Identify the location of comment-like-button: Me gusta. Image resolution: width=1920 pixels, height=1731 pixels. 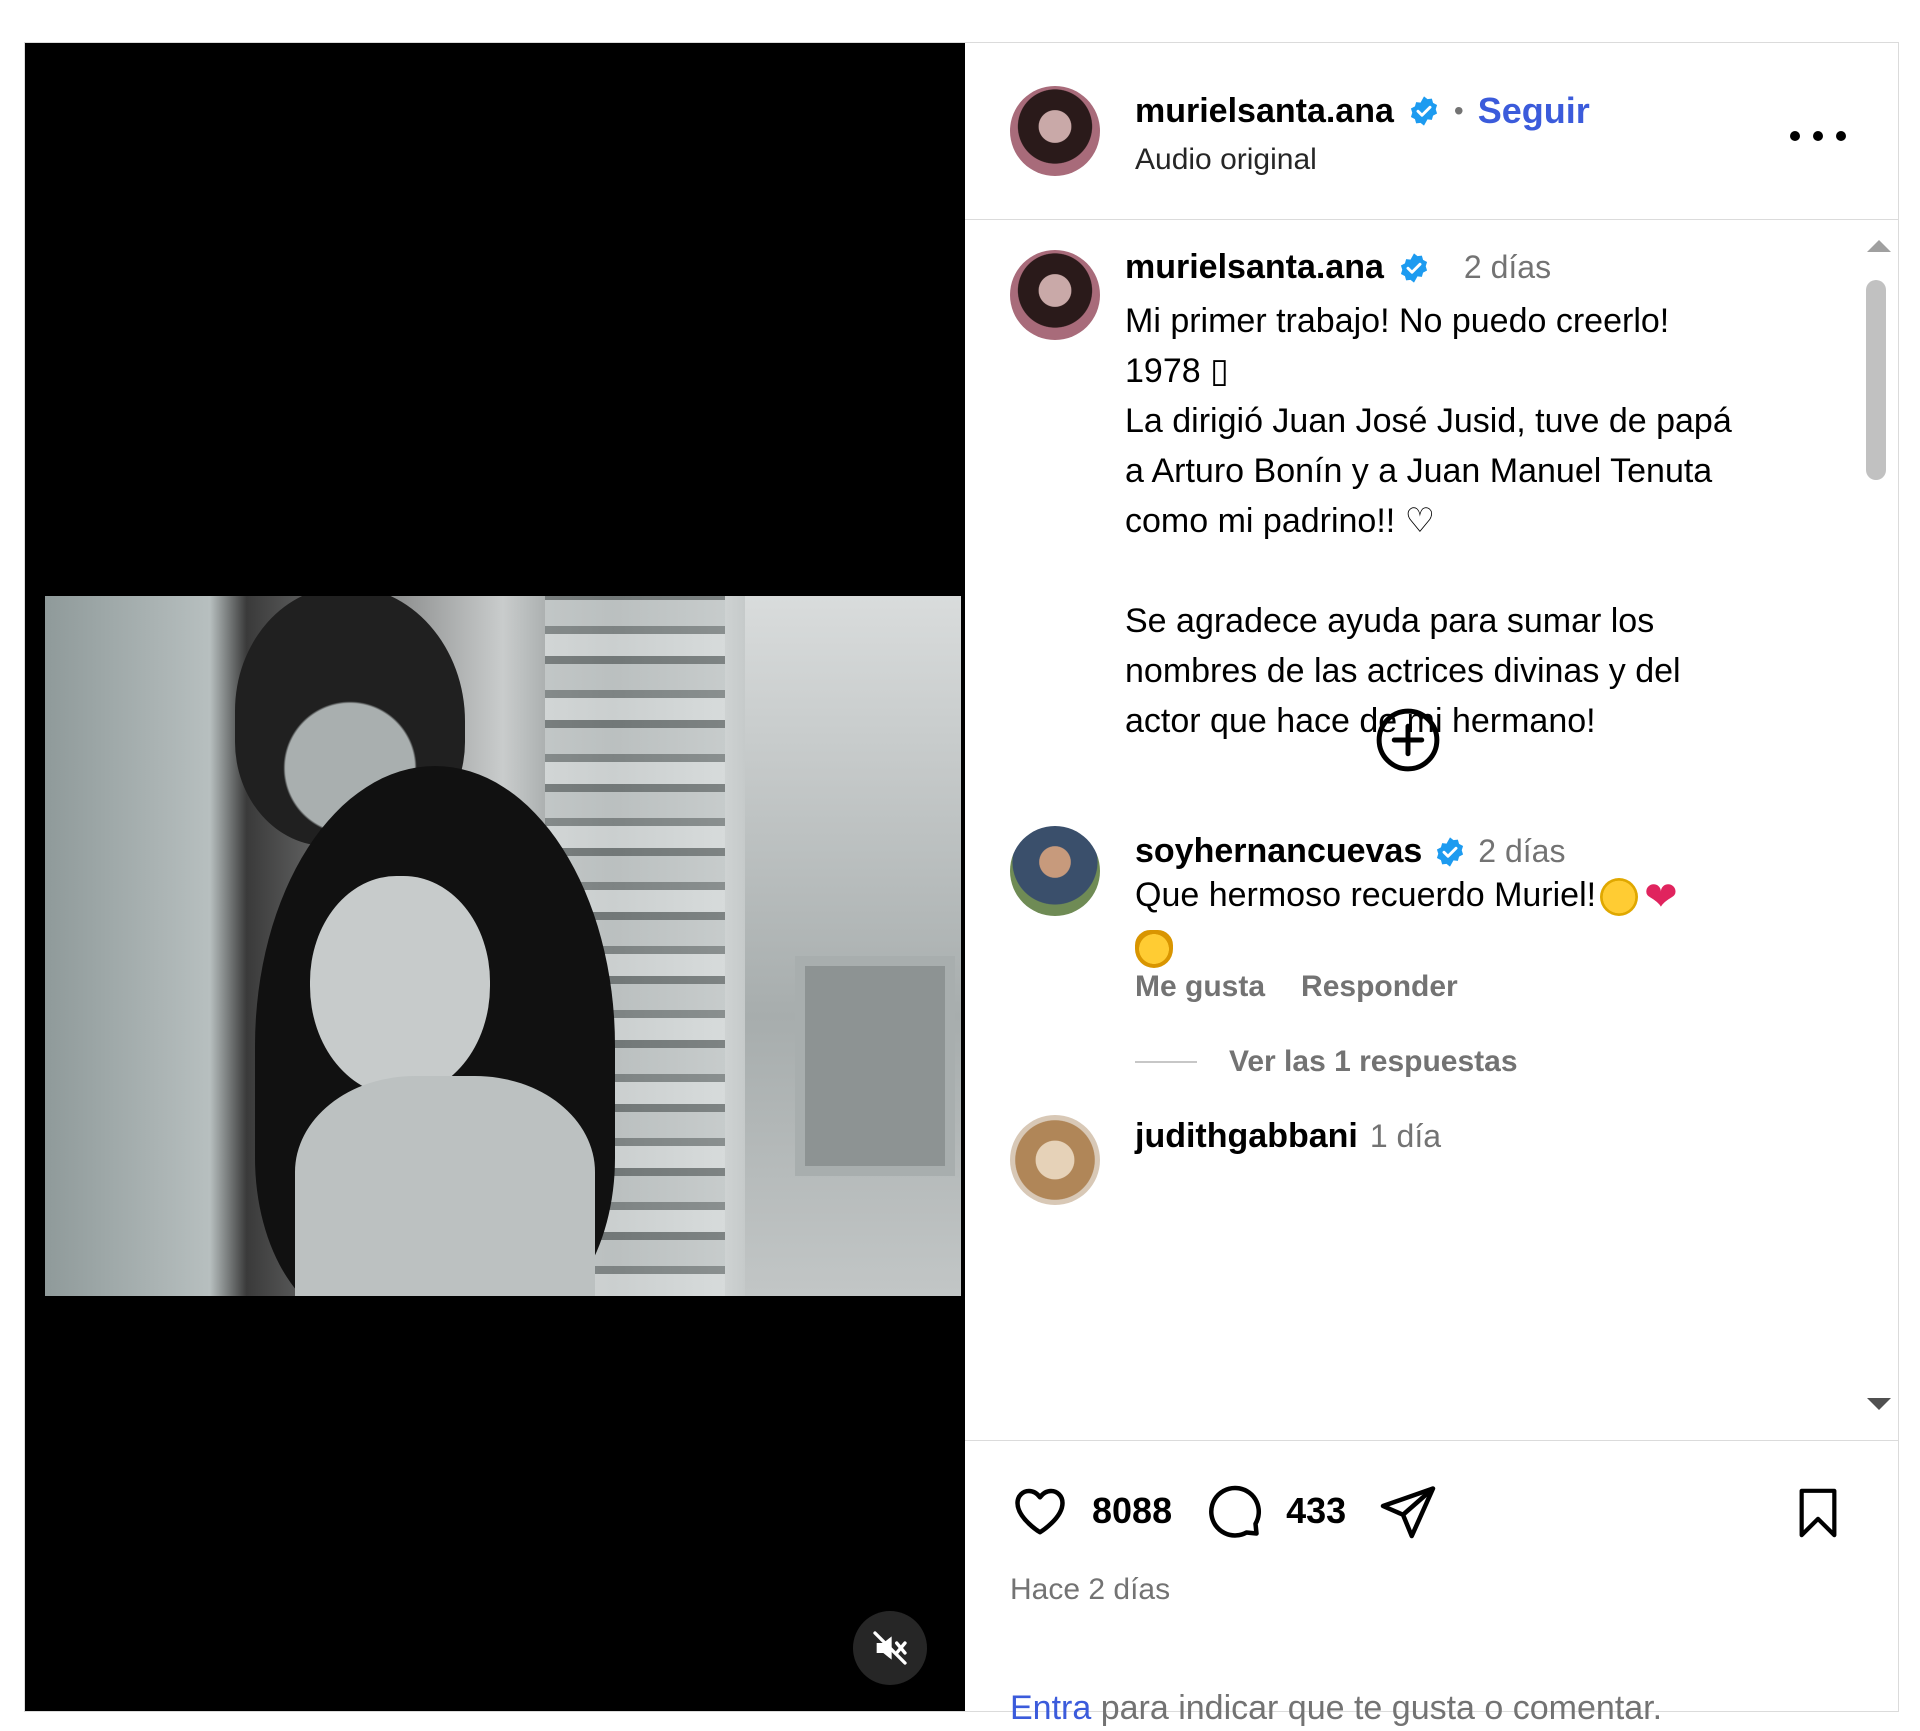
(1200, 987).